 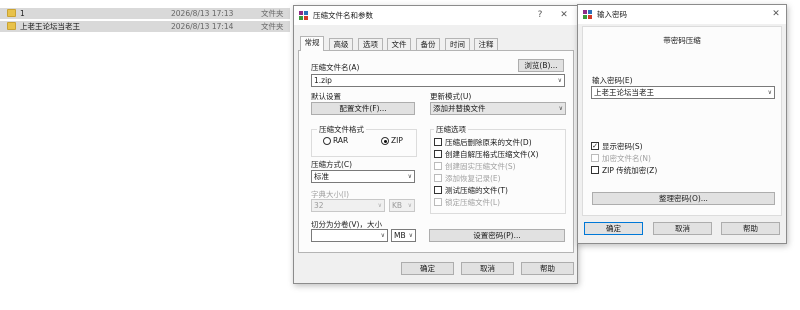 What do you see at coordinates (438, 80) in the screenshot?
I see `archive-name-field: 1.zip ∨` at bounding box center [438, 80].